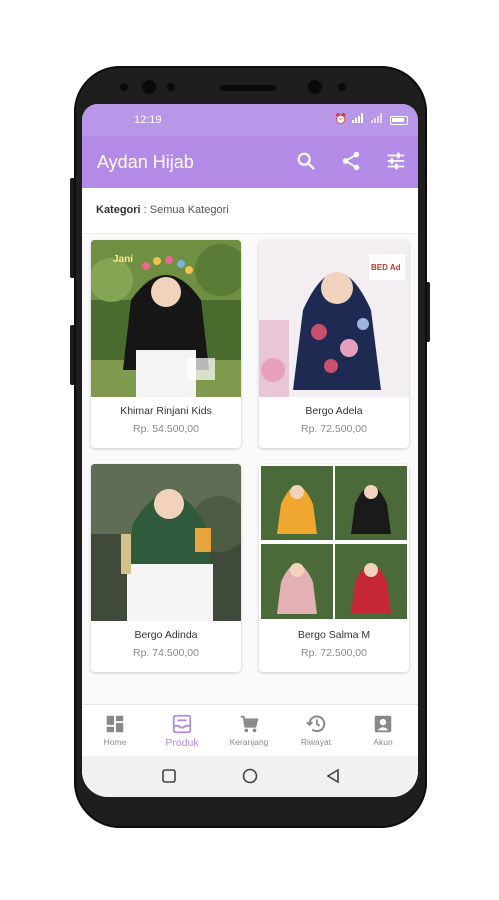 This screenshot has width=499, height=900. Describe the element at coordinates (334, 635) in the screenshot. I see `product-name: Bergo Salma M` at that location.